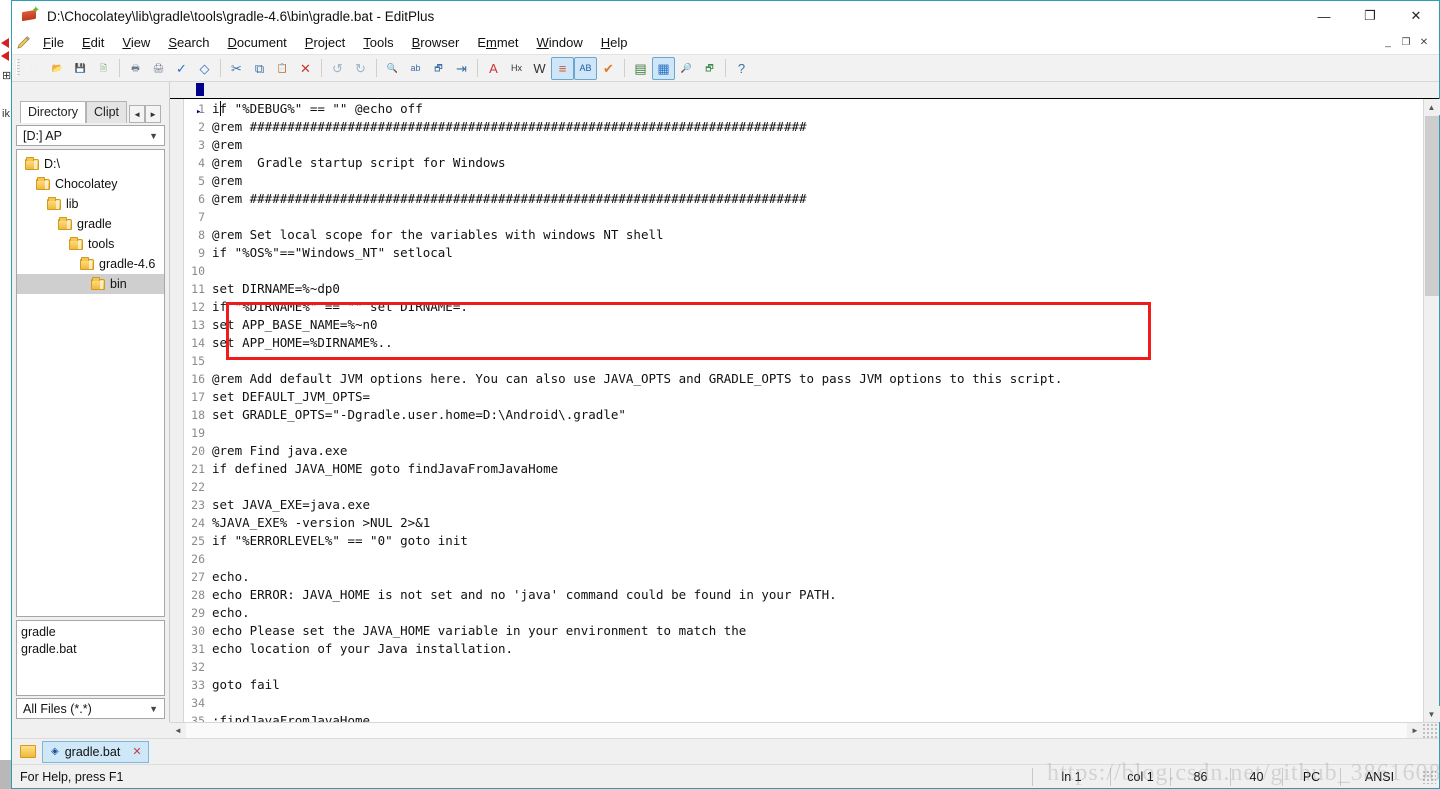 This screenshot has height=789, width=1440. Describe the element at coordinates (803, 667) in the screenshot. I see `code-line: 32` at that location.